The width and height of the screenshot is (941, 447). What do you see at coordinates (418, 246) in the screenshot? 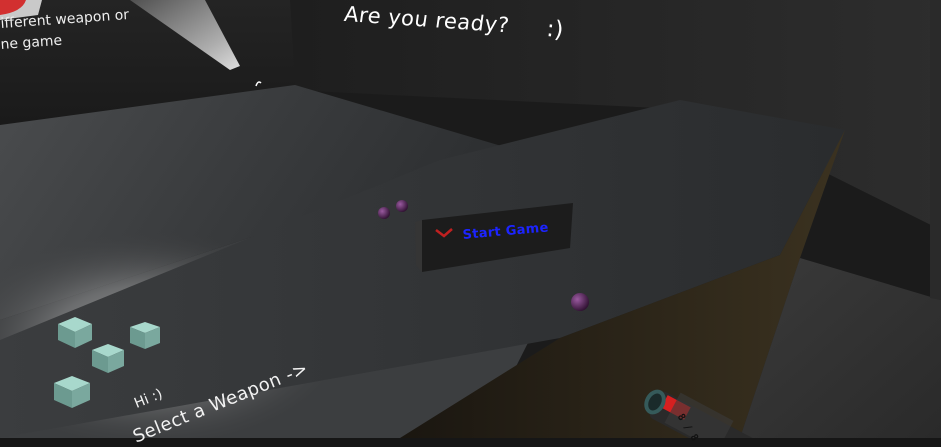
I see `start-panel-side` at bounding box center [418, 246].